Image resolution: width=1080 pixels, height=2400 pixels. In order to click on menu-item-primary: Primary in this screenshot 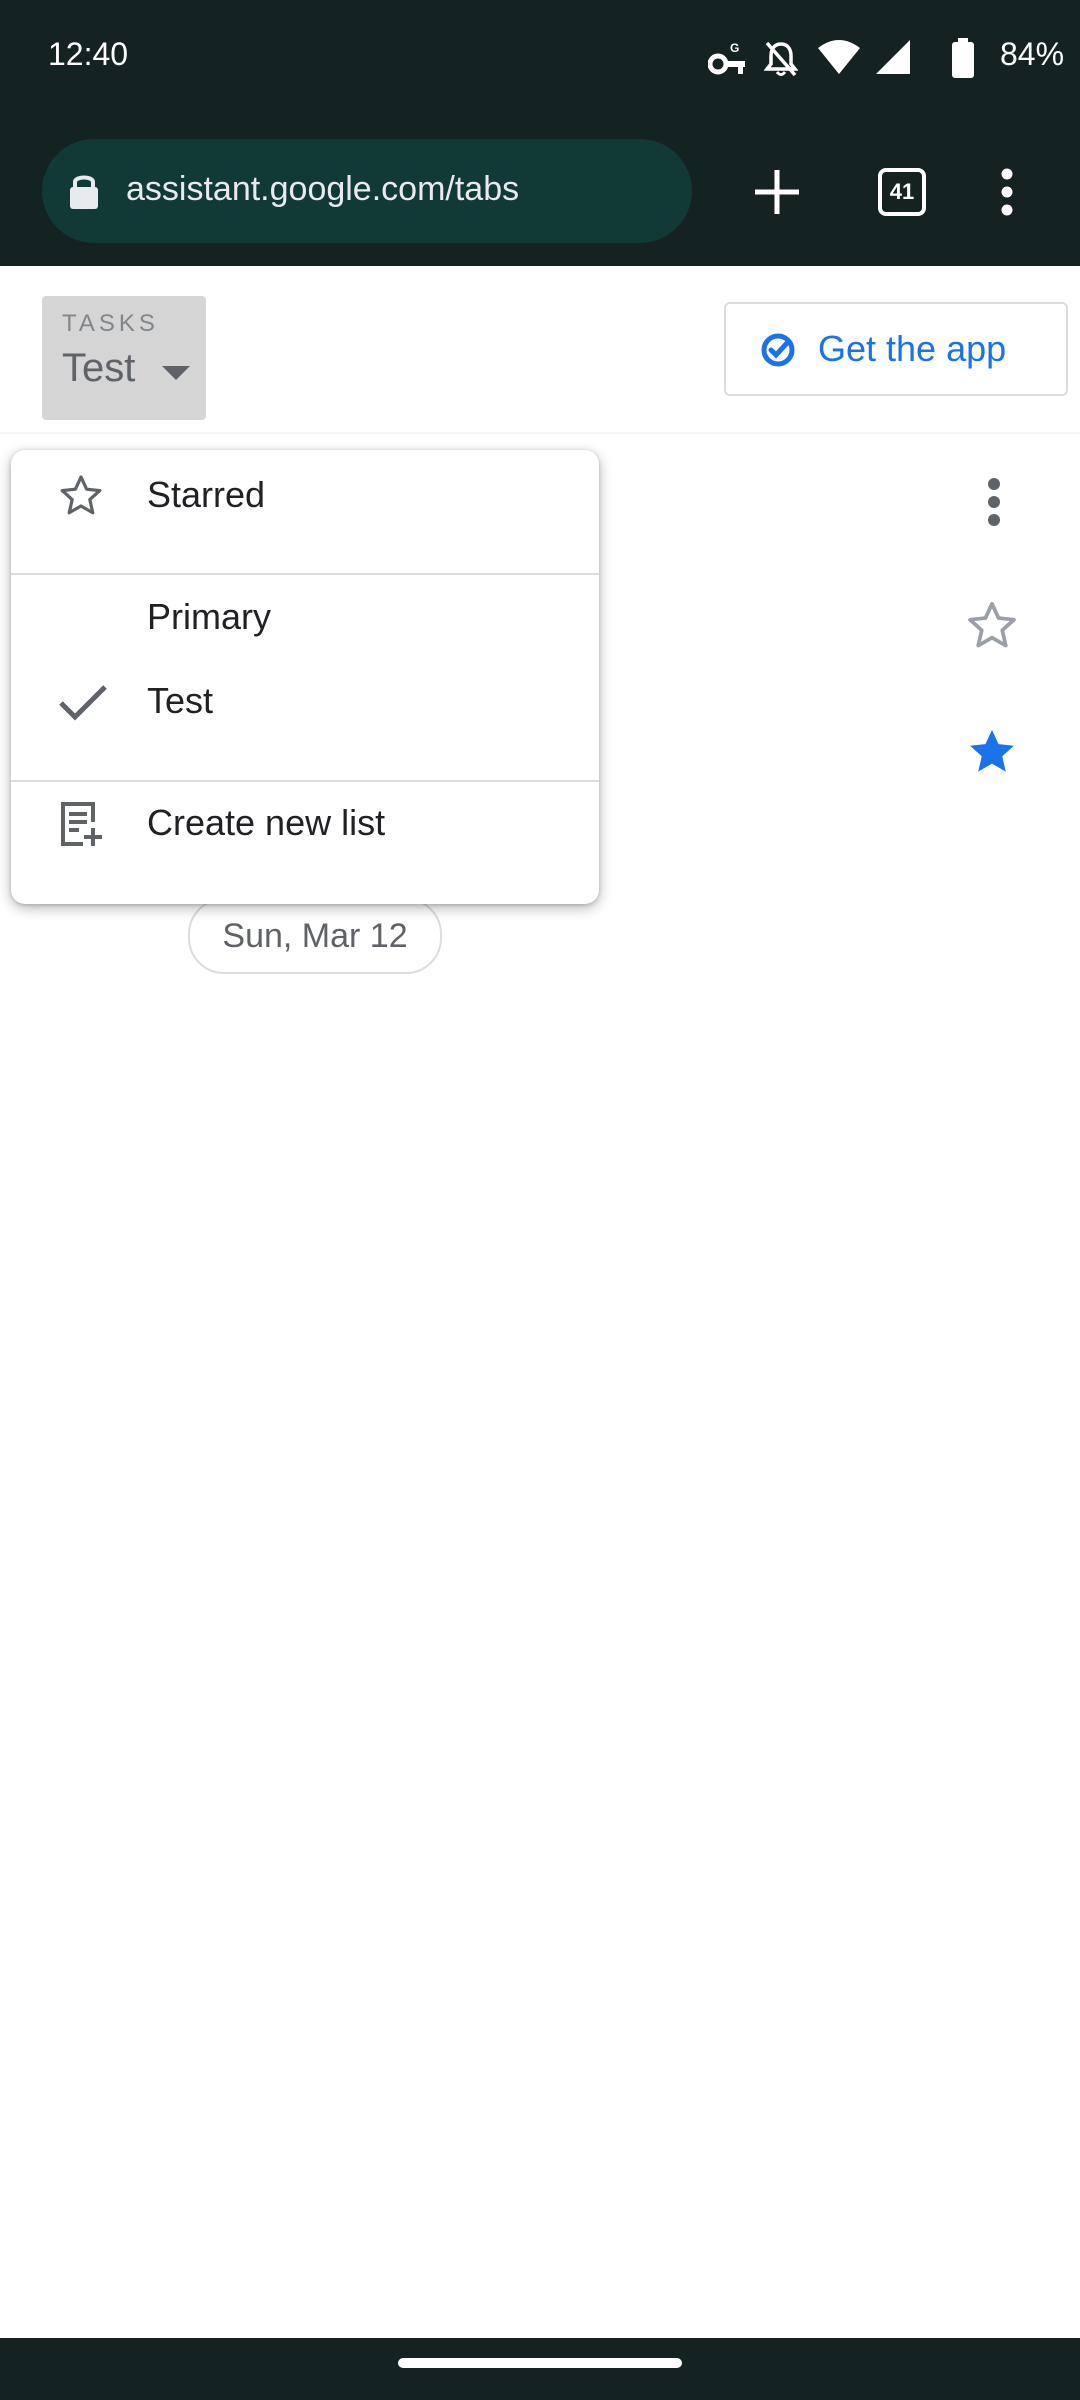, I will do `click(305, 618)`.